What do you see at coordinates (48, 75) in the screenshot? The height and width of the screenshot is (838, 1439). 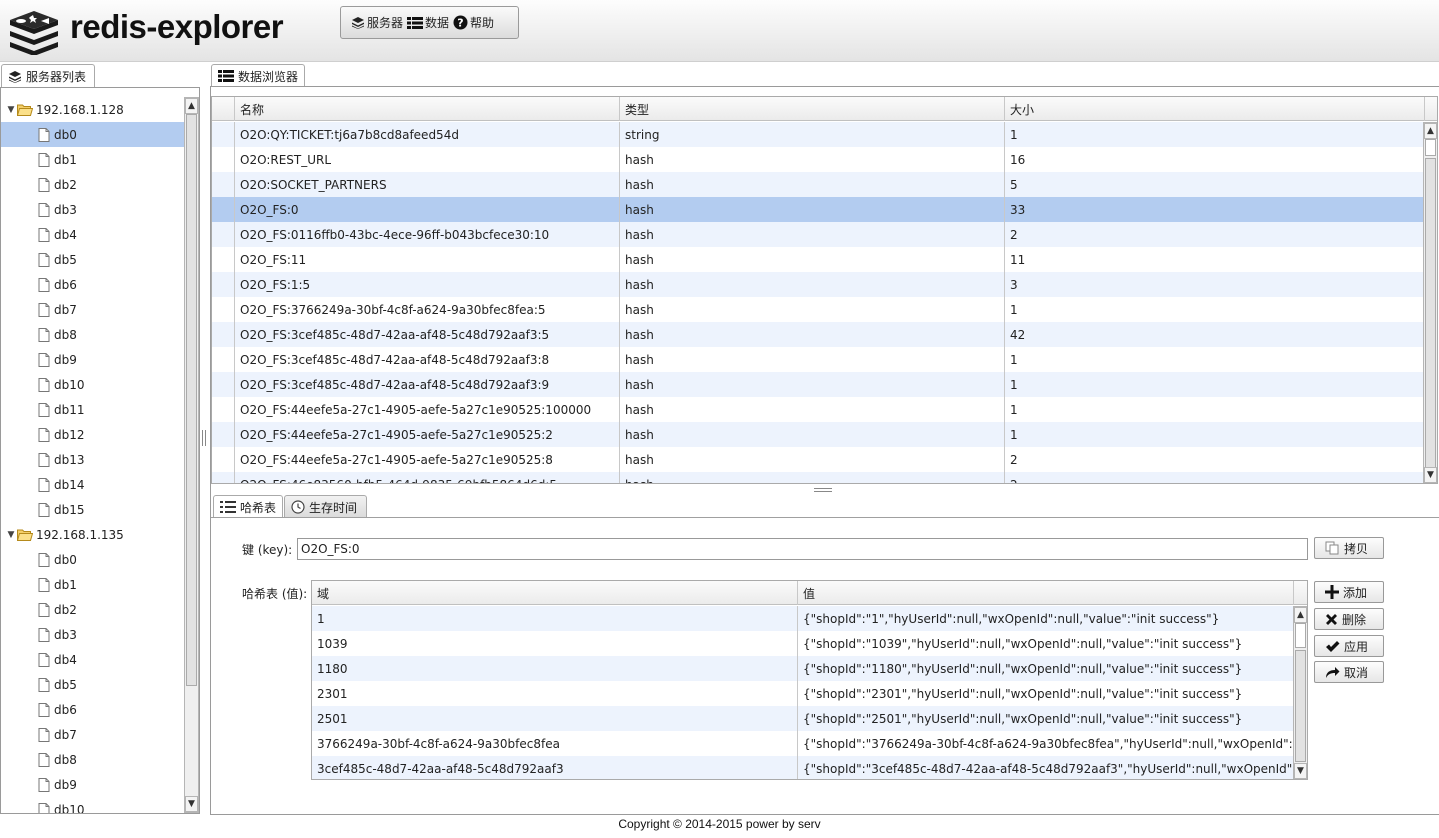 I see `tab-server-list: 服务器列表` at bounding box center [48, 75].